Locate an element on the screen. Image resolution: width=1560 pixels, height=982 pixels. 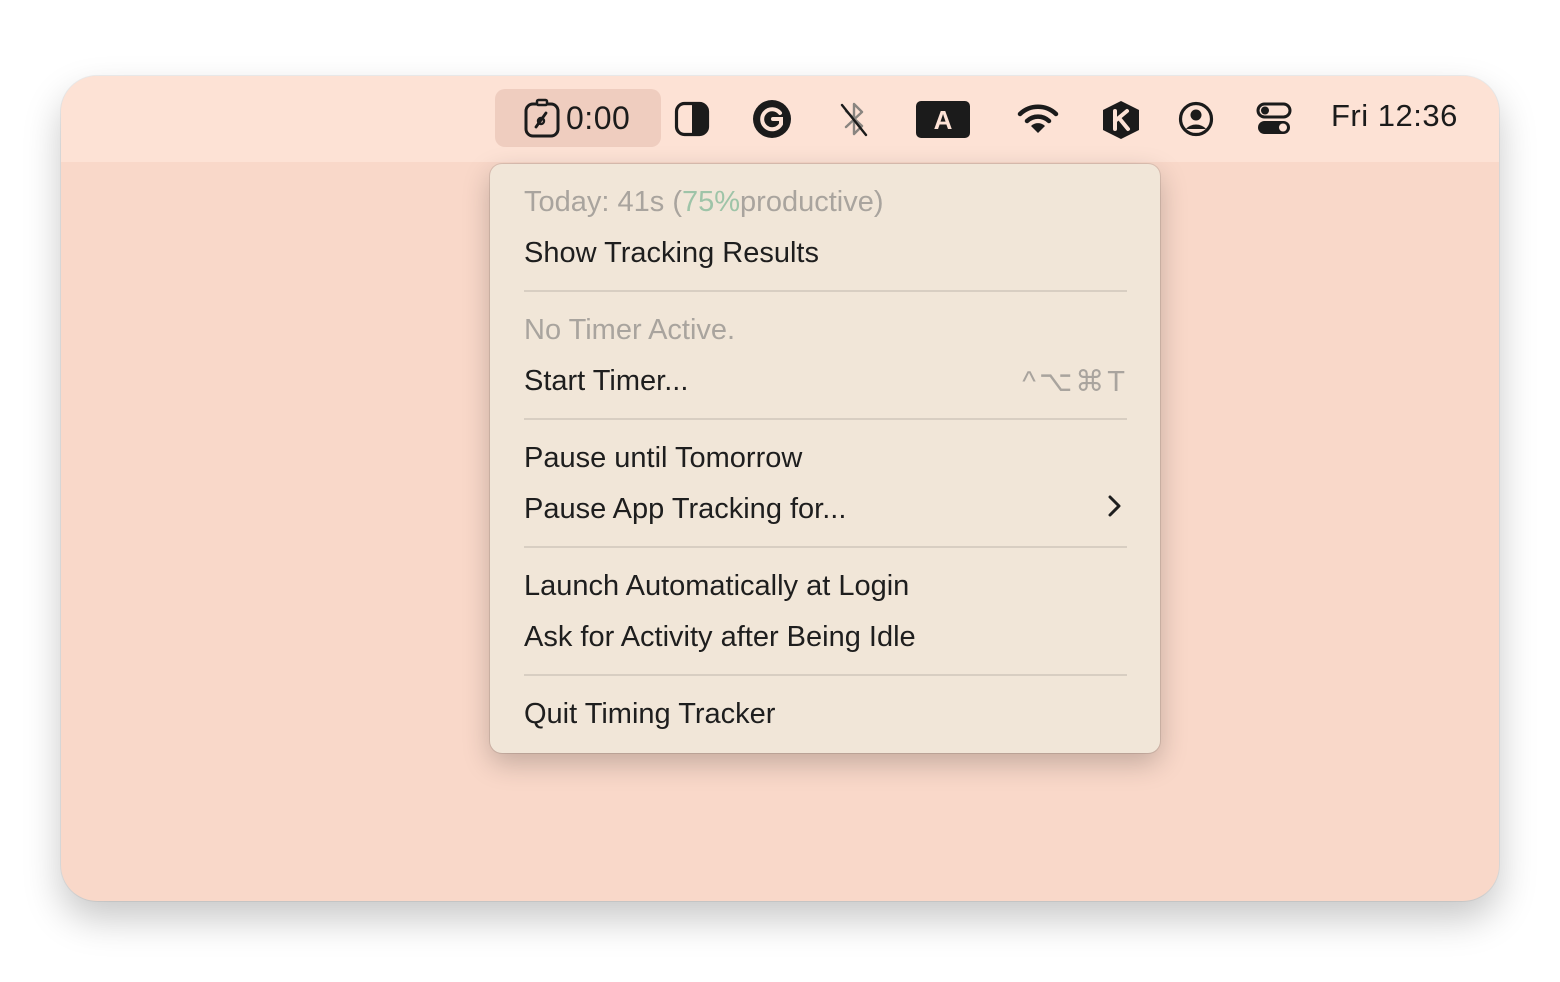
chevron-right-icon is located at coordinates (1114, 509).